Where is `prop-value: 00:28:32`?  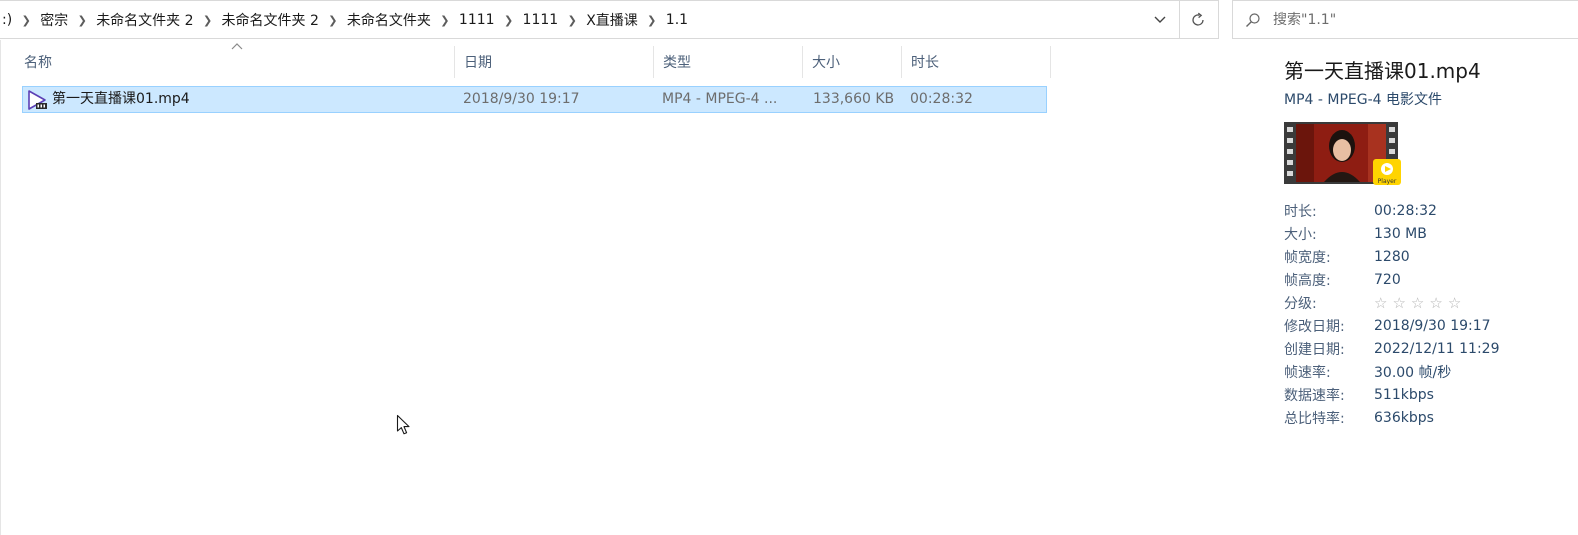 prop-value: 00:28:32 is located at coordinates (1405, 210).